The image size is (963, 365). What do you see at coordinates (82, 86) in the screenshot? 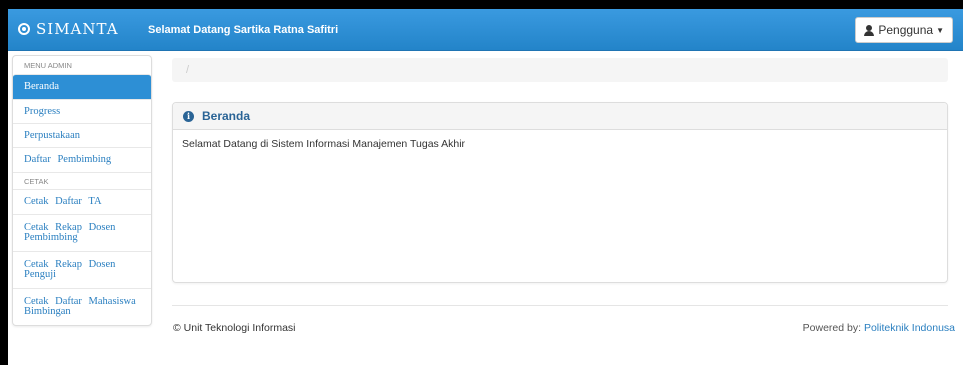
I see `sidebar-item-beranda: Beranda` at bounding box center [82, 86].